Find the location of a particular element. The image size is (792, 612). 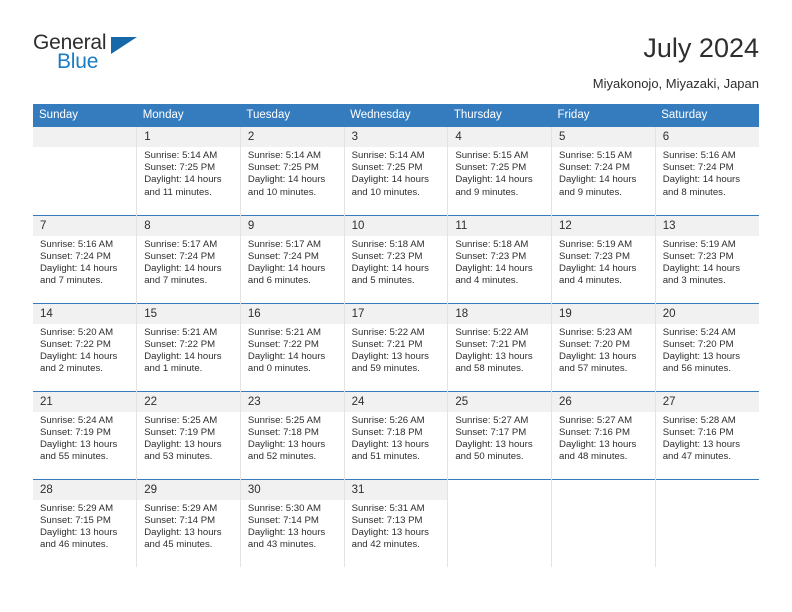

daylight-text-line2: and 56 minutes. is located at coordinates (696, 369).